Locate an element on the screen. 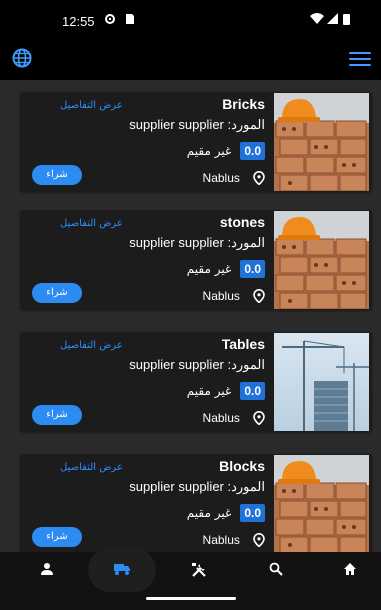 The image size is (381, 610). signal-icon is located at coordinates (333, 20).